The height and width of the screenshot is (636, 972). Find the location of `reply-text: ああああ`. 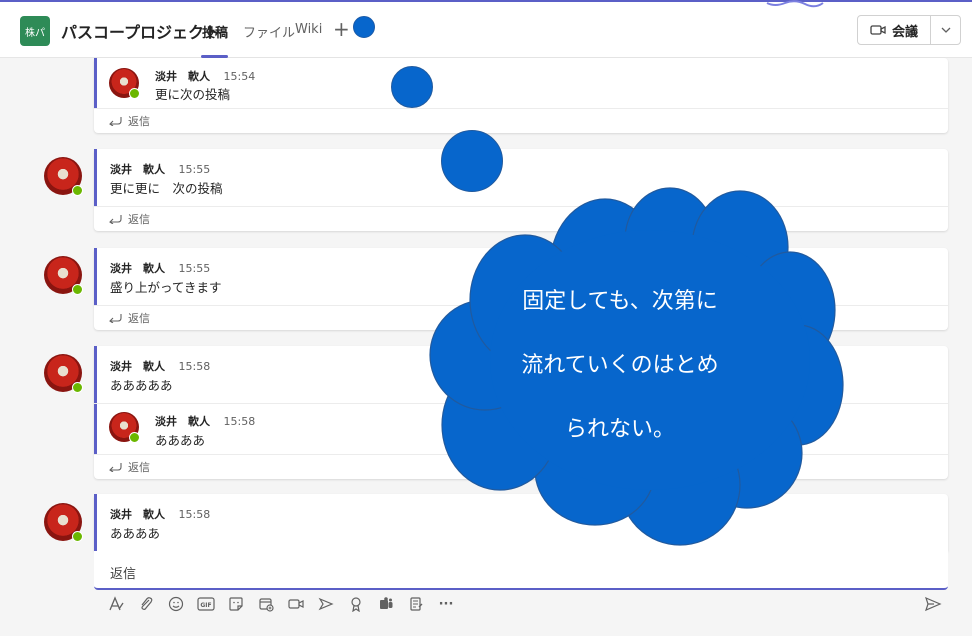

reply-text: ああああ is located at coordinates (180, 440).